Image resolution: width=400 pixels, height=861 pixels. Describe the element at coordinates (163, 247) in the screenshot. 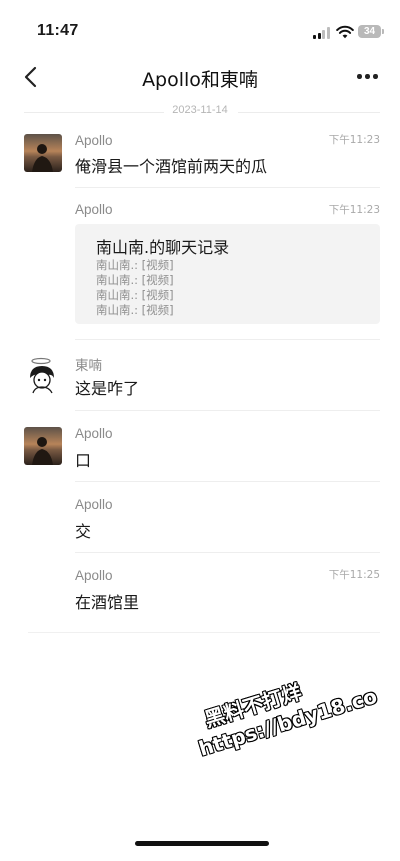

I see `chat-record-title: 南山南.的聊天记录` at that location.